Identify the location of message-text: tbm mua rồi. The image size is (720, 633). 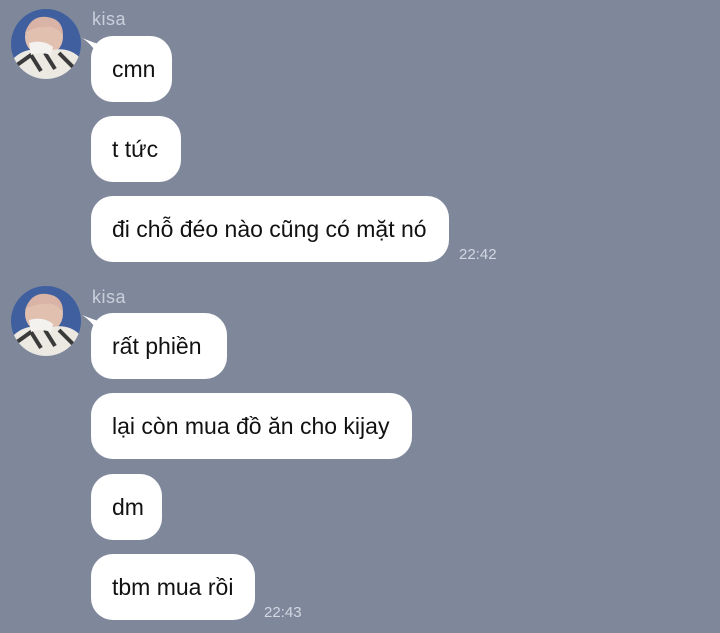
(173, 587).